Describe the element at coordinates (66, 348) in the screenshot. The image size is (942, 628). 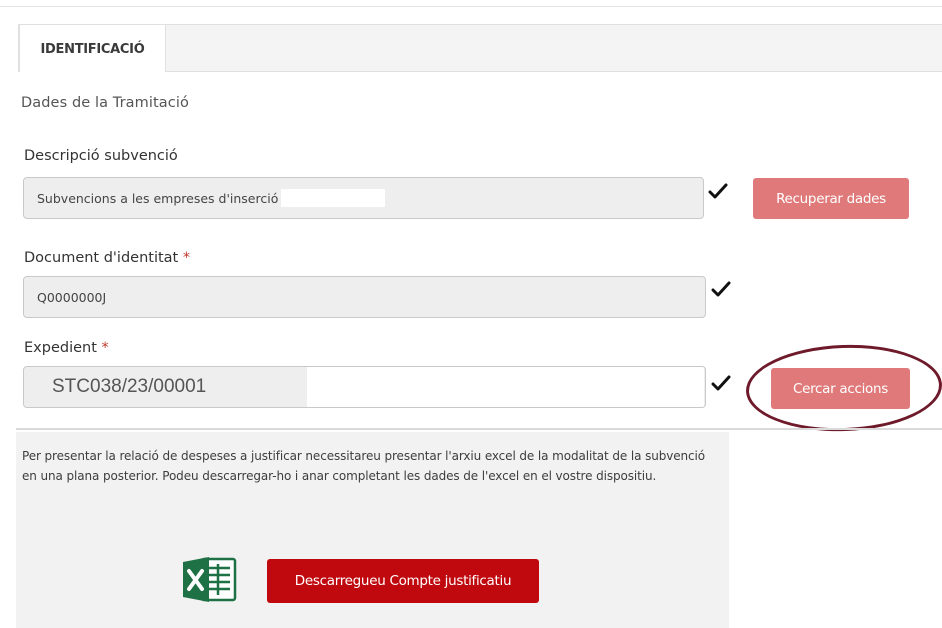
I see `expedient-label: Expedient *` at that location.